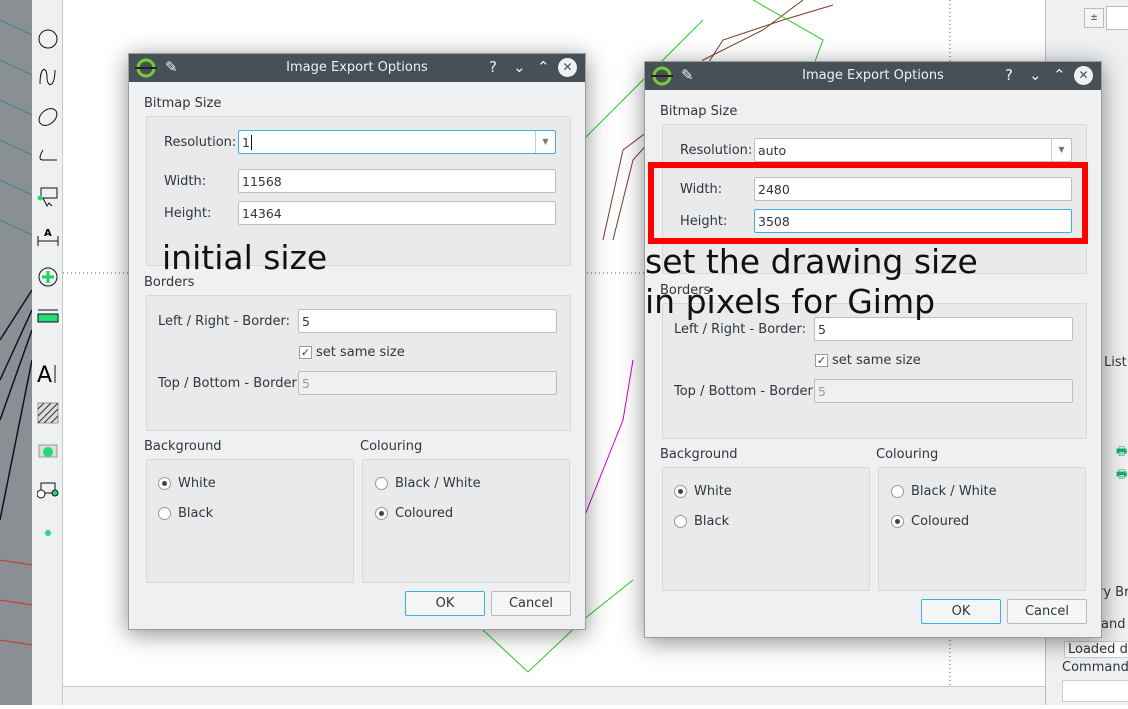 This screenshot has height=709, width=1128. I want to click on select-tool-icon, so click(48, 197).